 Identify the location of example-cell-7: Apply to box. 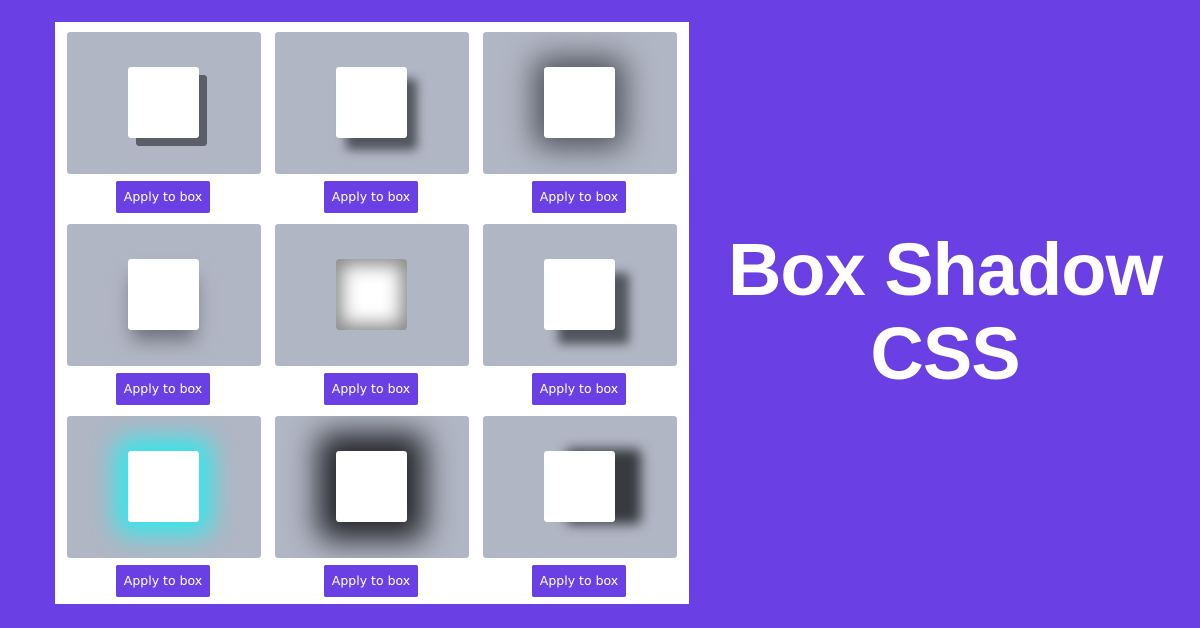
(164, 508).